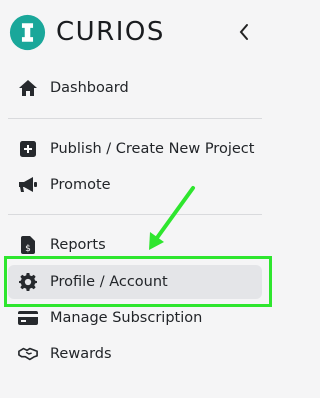  What do you see at coordinates (135, 88) in the screenshot?
I see `nav-item-dashboard: Dashboard` at bounding box center [135, 88].